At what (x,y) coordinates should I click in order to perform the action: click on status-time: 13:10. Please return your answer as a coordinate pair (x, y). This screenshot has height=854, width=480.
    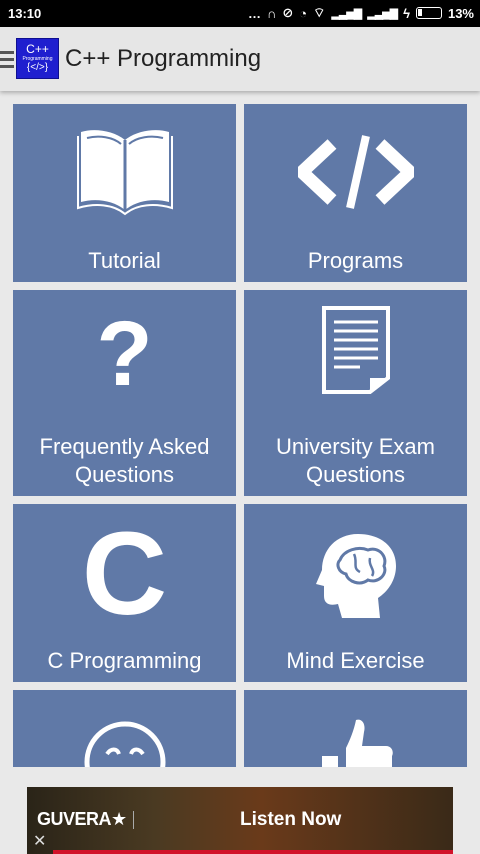
    Looking at the image, I should click on (25, 13).